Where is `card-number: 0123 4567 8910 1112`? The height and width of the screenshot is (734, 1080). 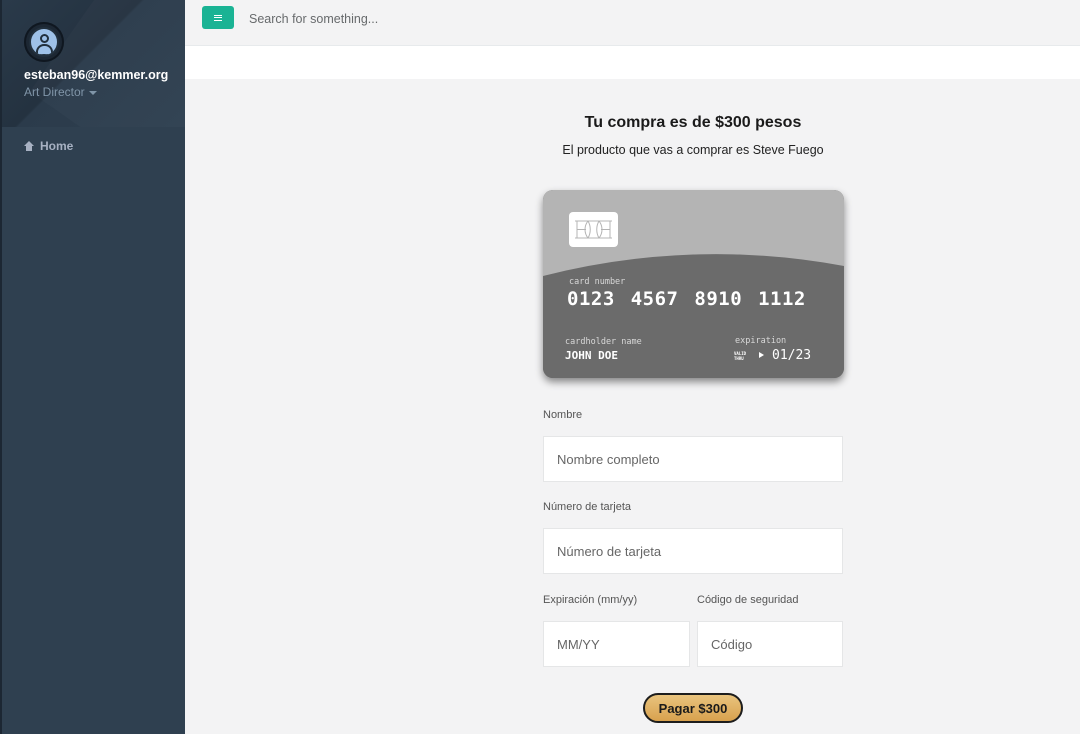
card-number: 0123 4567 8910 1112 is located at coordinates (686, 299).